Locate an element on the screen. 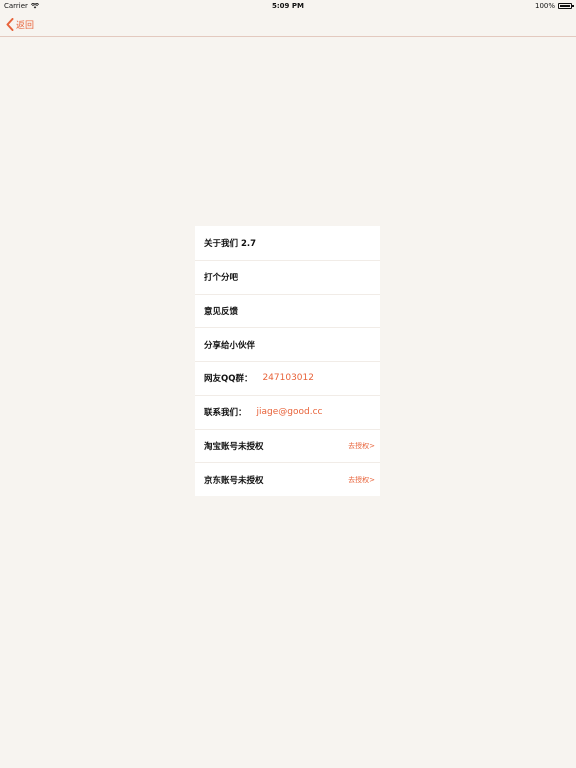 Image resolution: width=576 pixels, height=768 pixels. nav-bar: 返回 is located at coordinates (288, 24).